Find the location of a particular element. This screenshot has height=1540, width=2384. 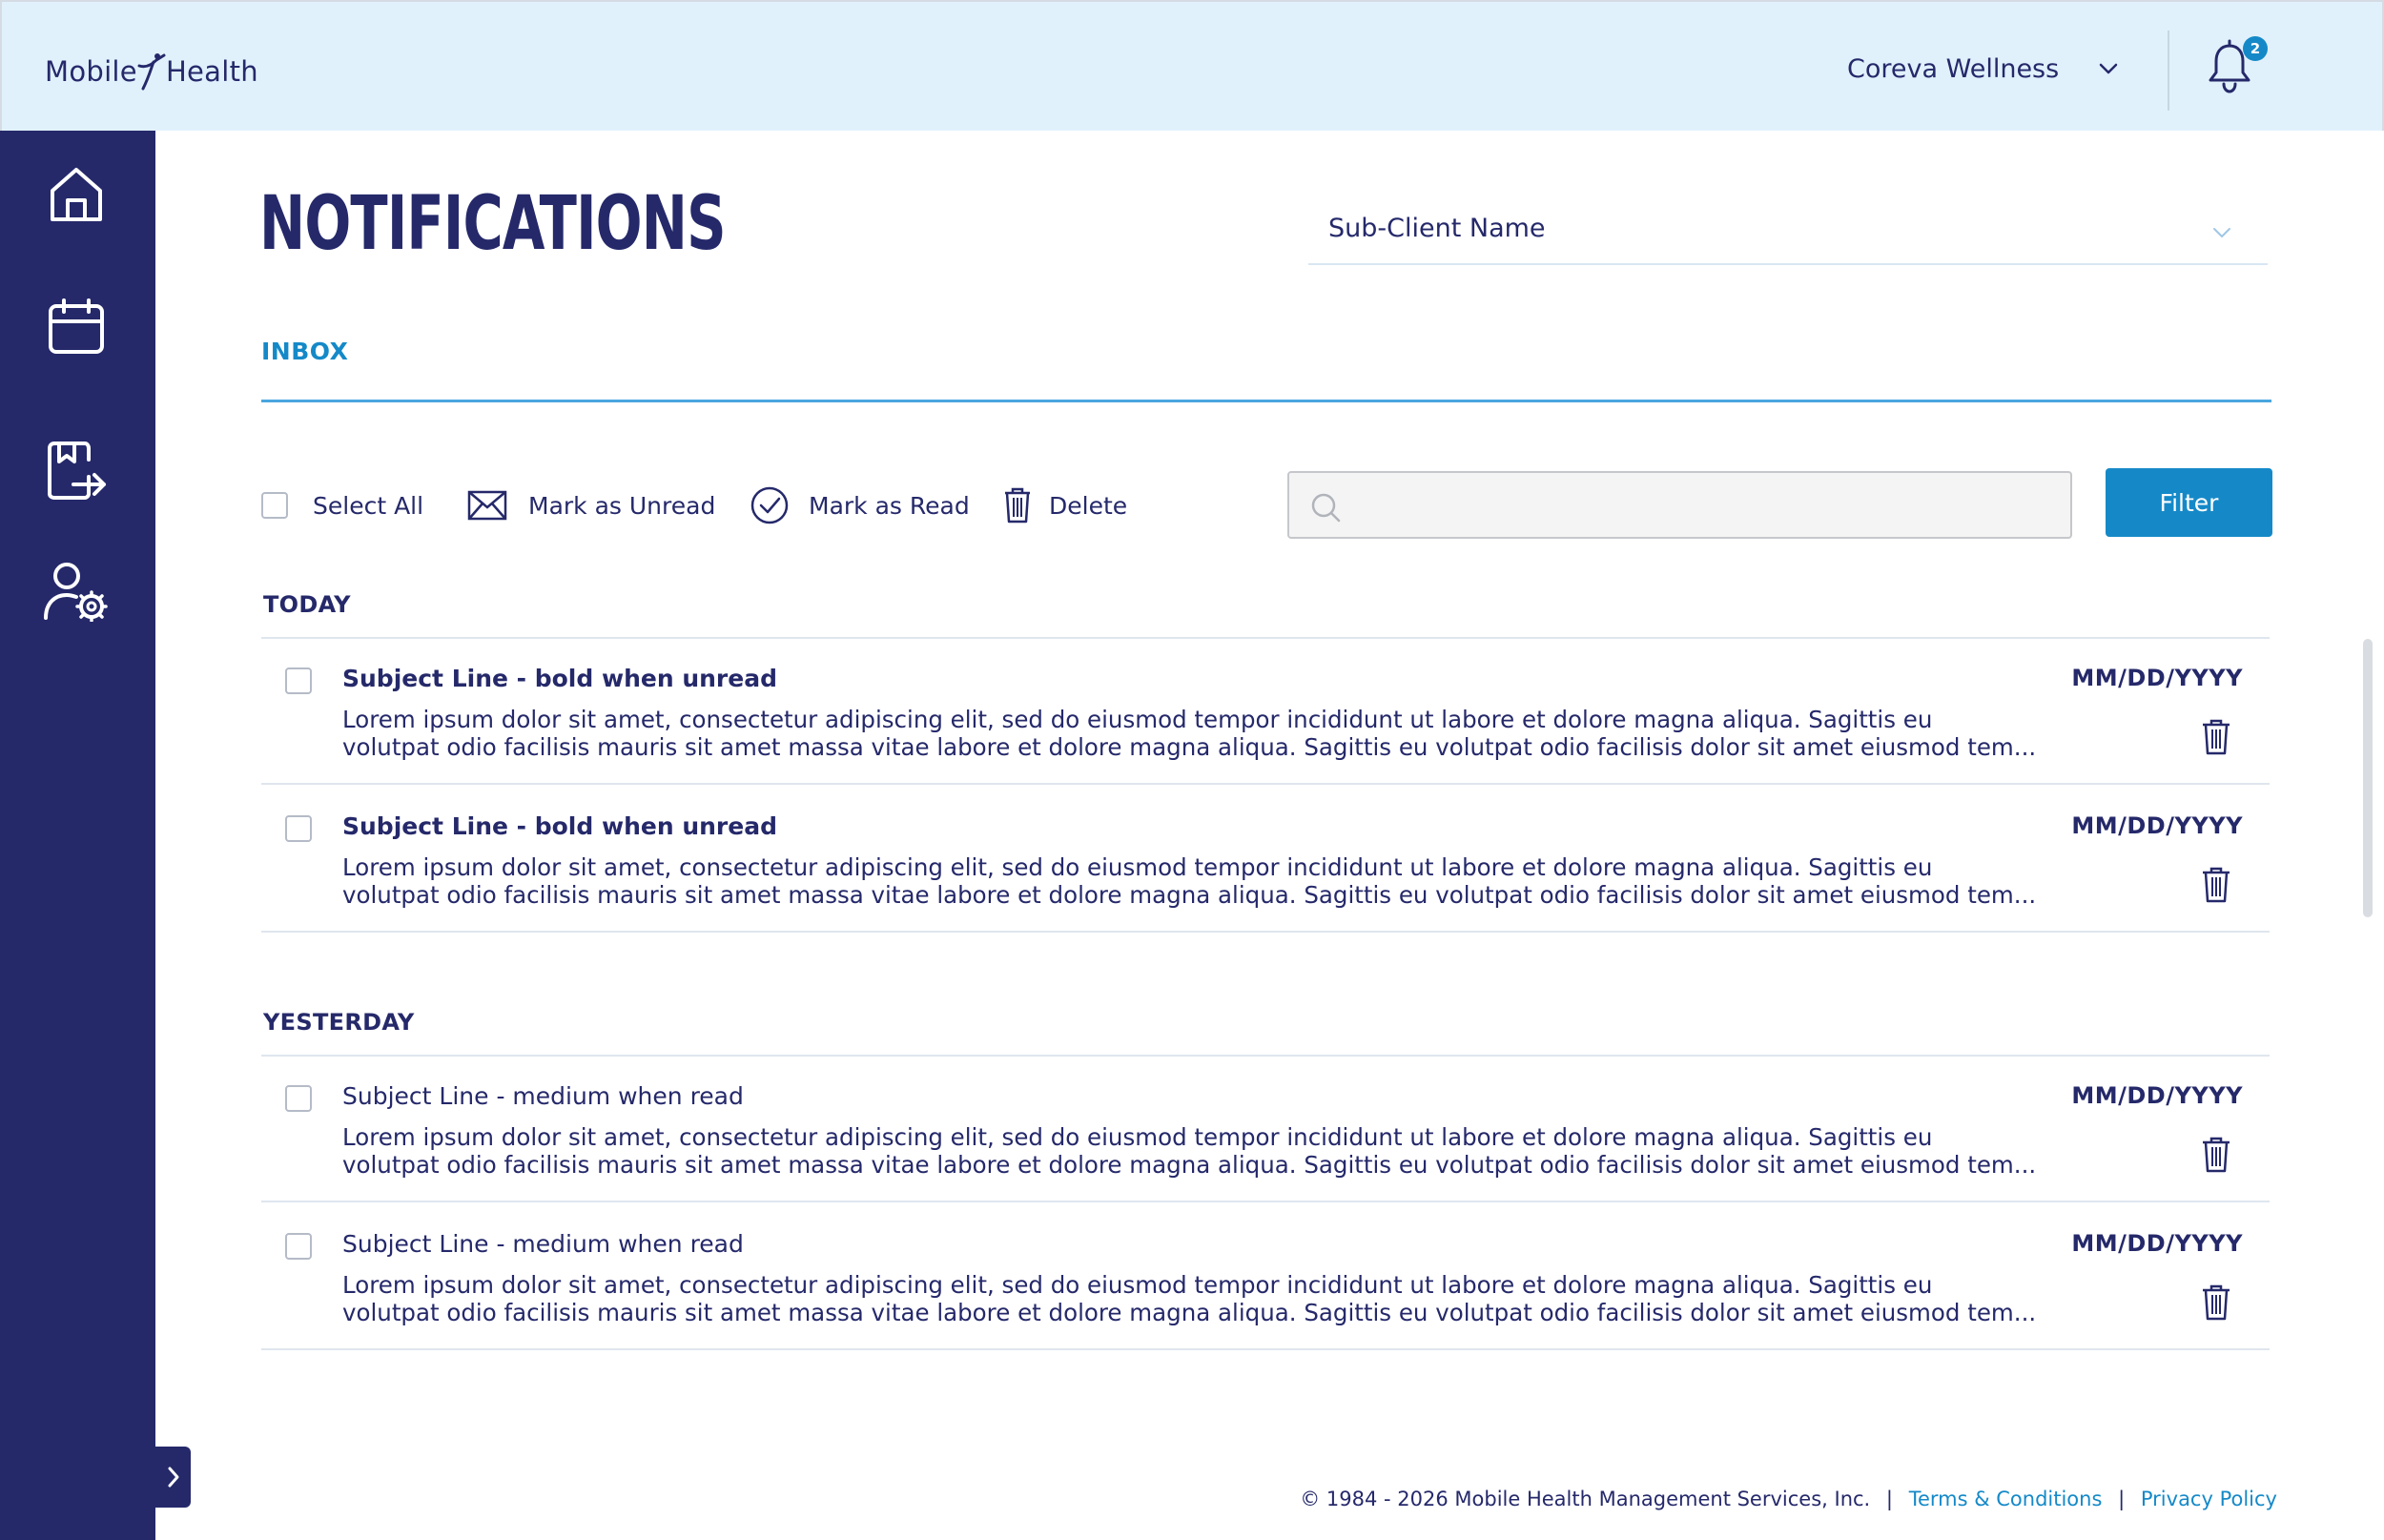

sidebar-item-home is located at coordinates (76, 194).